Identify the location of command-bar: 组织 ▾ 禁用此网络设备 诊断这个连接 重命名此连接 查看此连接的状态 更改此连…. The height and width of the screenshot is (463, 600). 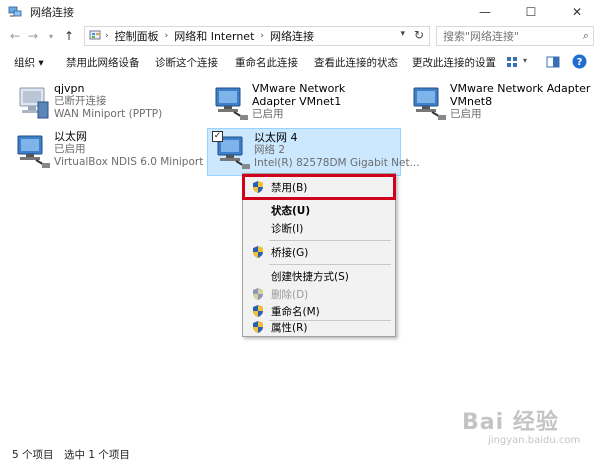
(300, 62).